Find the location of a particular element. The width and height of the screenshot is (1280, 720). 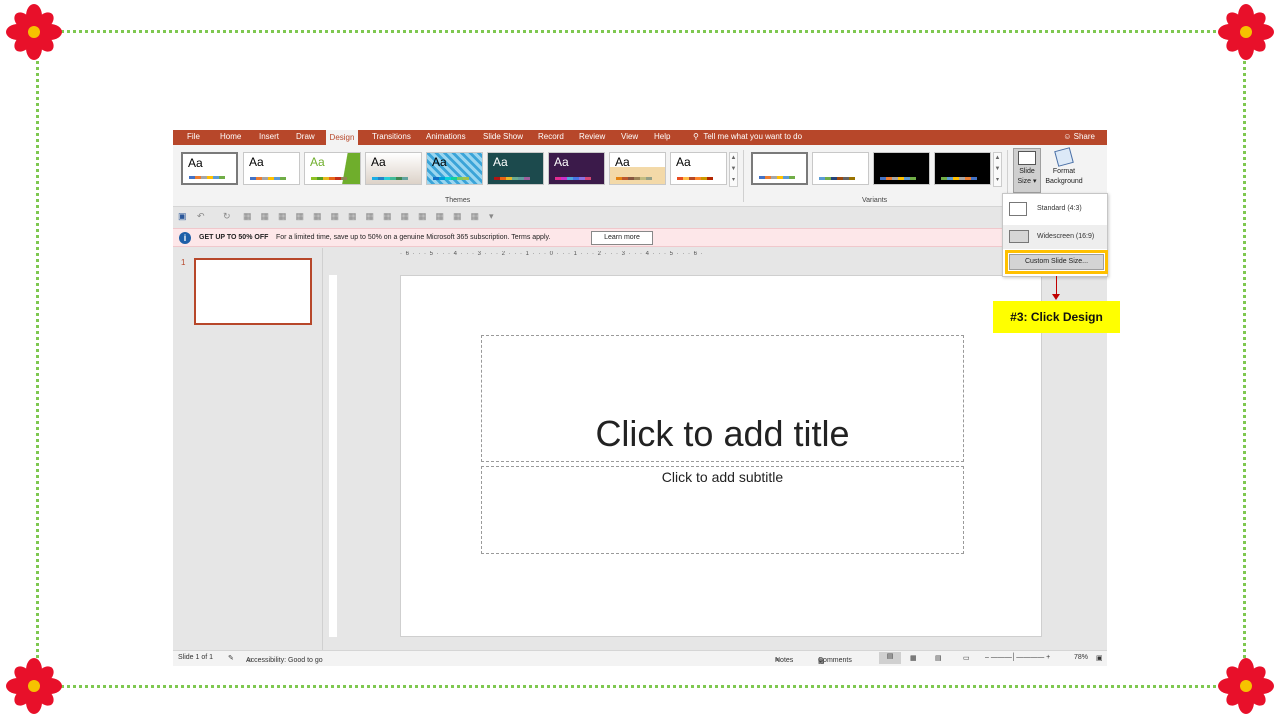

format-background-button: Format Background is located at coordinates (1064, 170).